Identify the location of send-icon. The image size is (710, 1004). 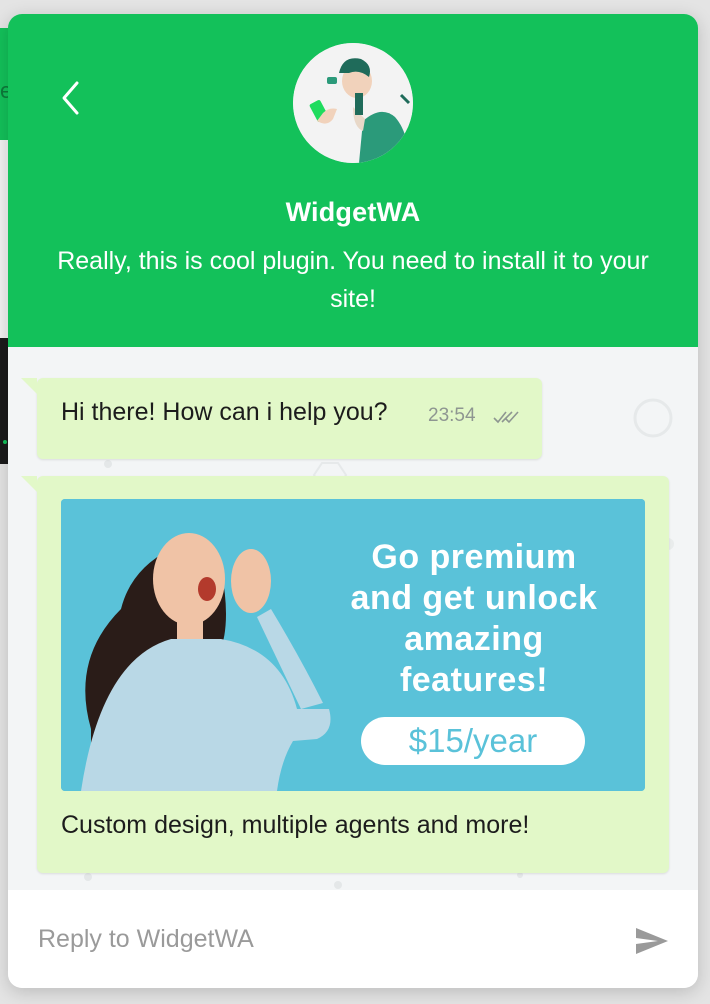
(652, 941).